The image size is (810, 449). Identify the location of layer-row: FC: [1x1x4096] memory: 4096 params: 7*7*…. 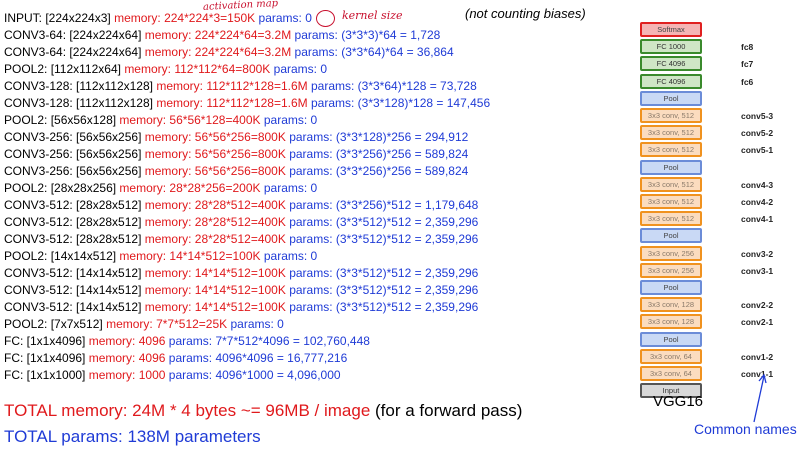
(319, 341).